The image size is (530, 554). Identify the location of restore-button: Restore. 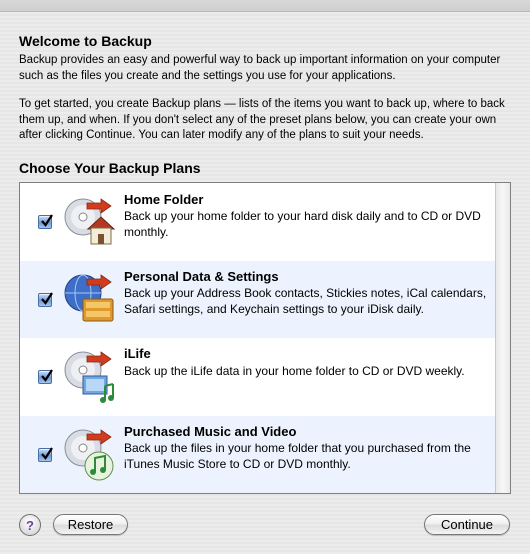
(90, 524).